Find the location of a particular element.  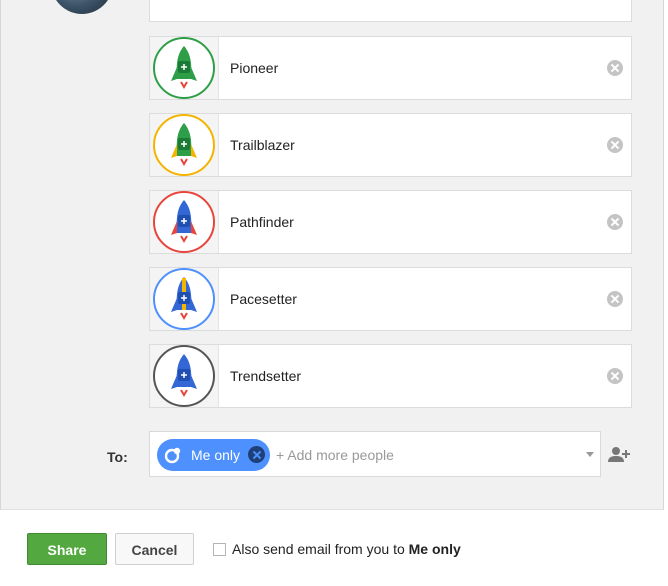

badge-row-pacesetter: Pacesetter is located at coordinates (390, 299).